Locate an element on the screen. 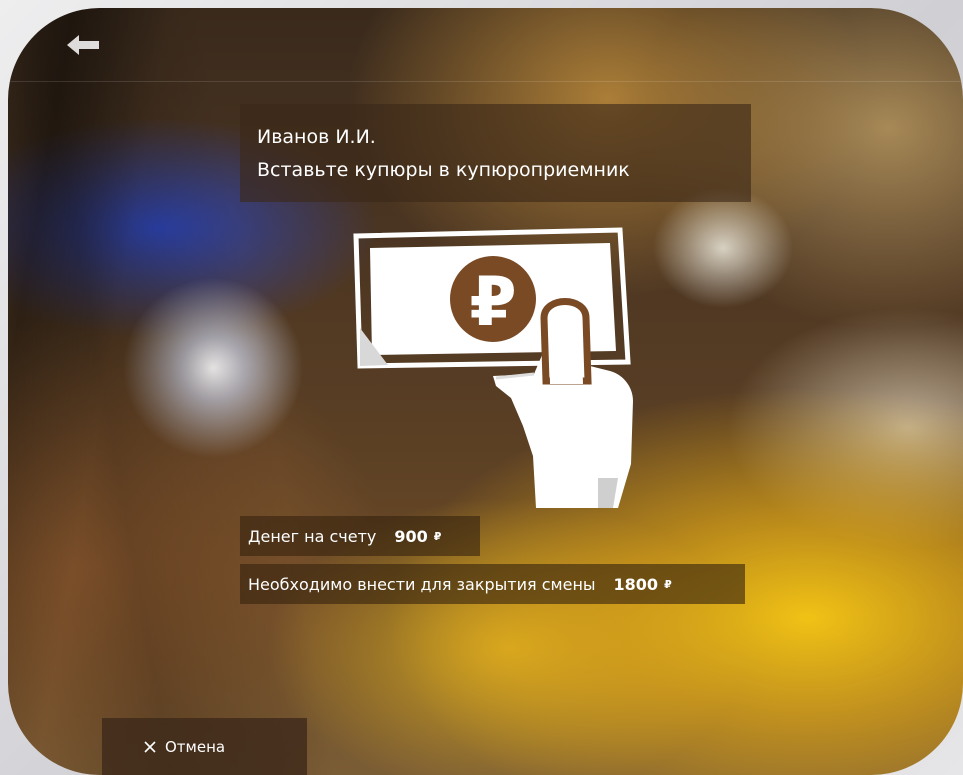  balance-label: Денег на счету is located at coordinates (312, 536).